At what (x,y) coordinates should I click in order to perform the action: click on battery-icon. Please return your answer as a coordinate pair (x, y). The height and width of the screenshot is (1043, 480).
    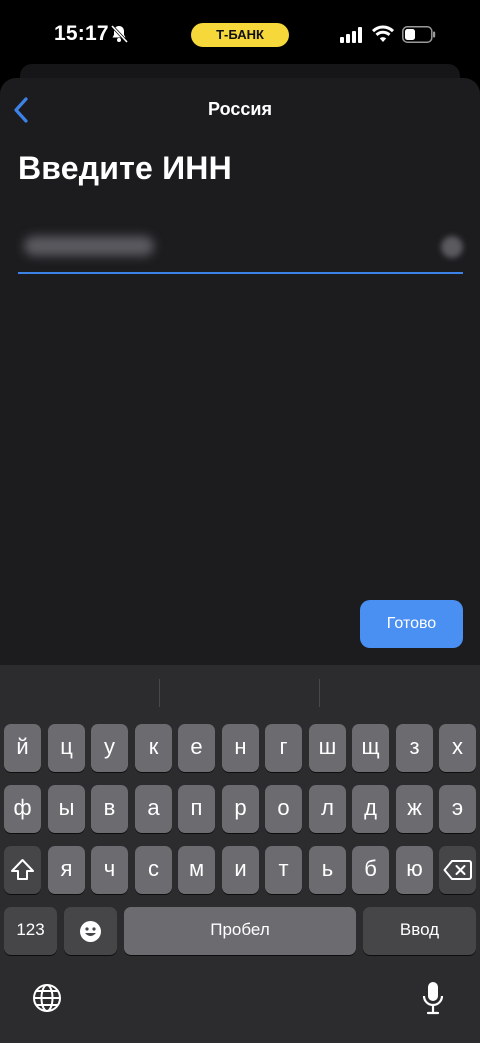
    Looking at the image, I should click on (419, 34).